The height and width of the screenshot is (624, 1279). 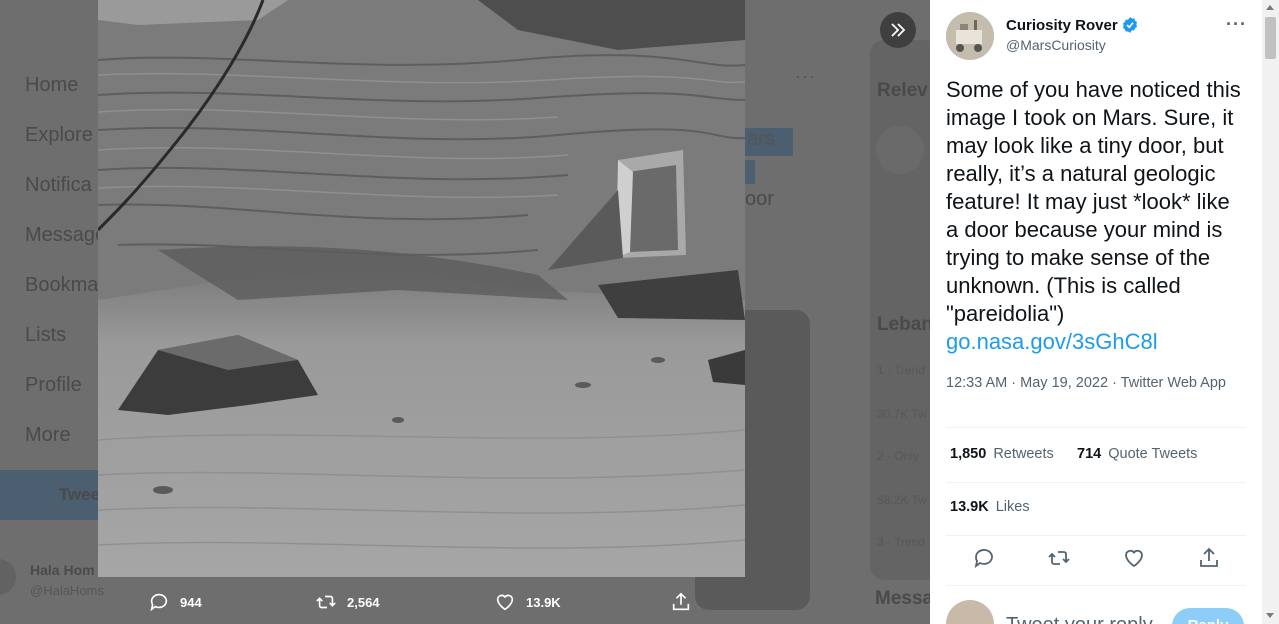 I want to click on tweet-text-fragment: oor, so click(x=759, y=199).